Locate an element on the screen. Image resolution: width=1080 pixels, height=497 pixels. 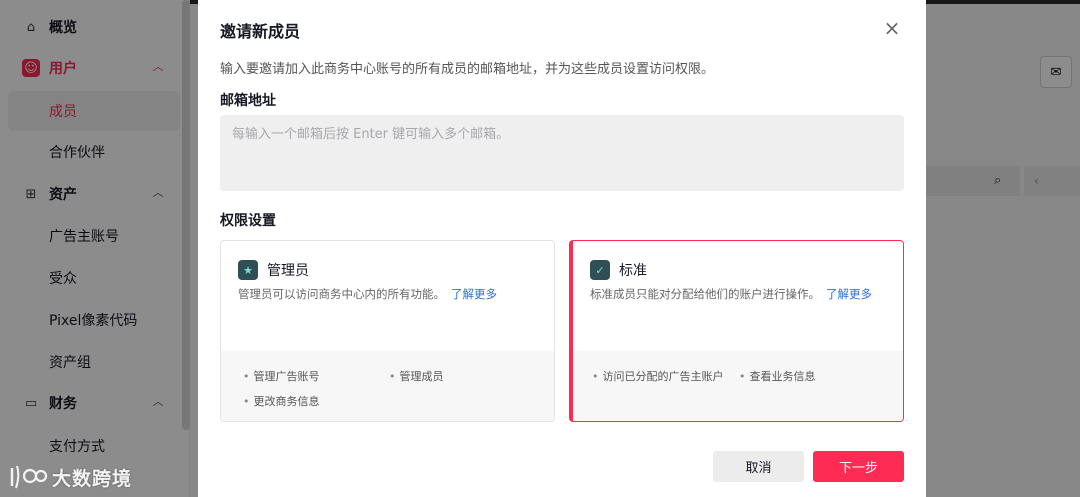
cancel-button: 取消 is located at coordinates (758, 466).